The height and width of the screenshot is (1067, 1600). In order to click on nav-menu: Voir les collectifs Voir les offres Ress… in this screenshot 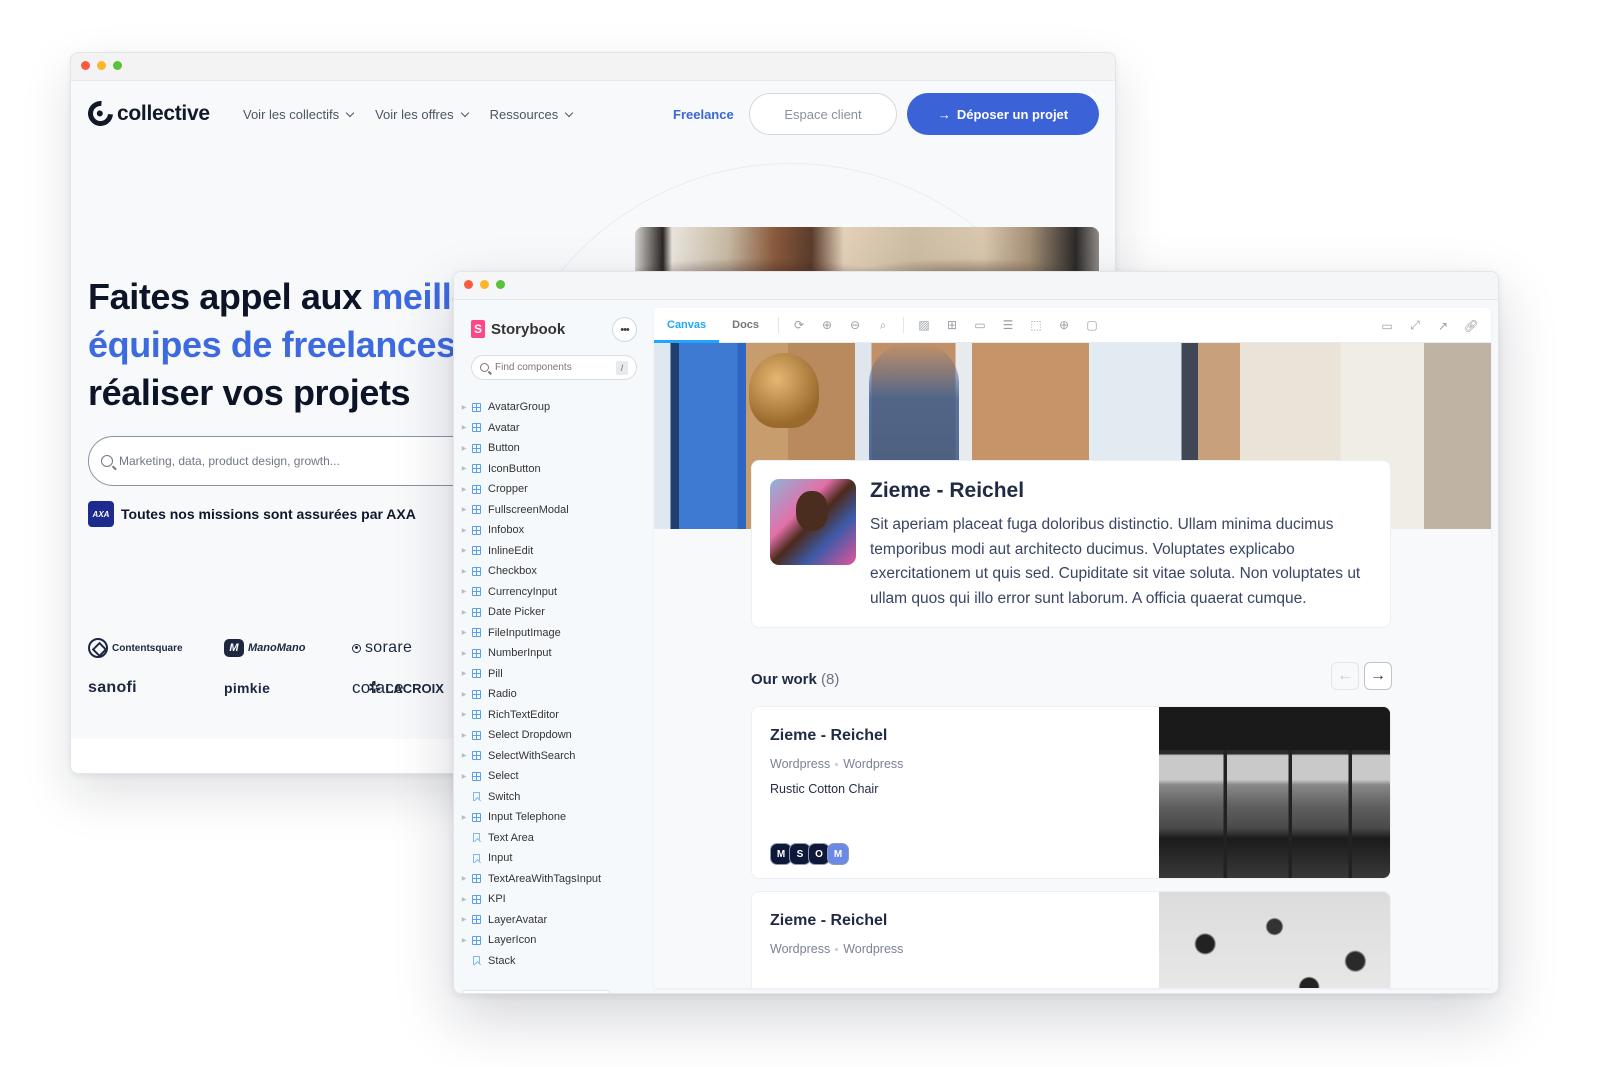, I will do `click(408, 114)`.